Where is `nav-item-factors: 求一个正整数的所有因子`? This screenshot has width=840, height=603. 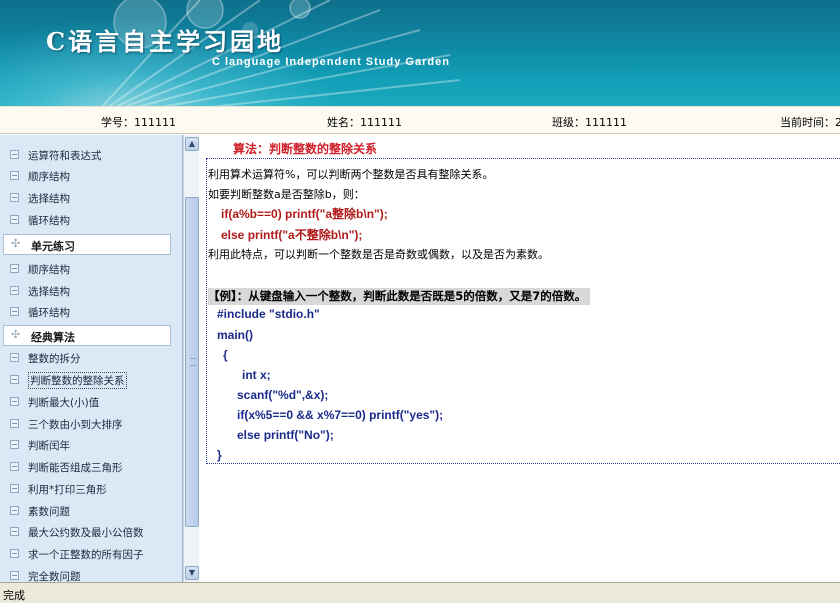
nav-item-factors: 求一个正整数的所有因子 is located at coordinates (91, 554).